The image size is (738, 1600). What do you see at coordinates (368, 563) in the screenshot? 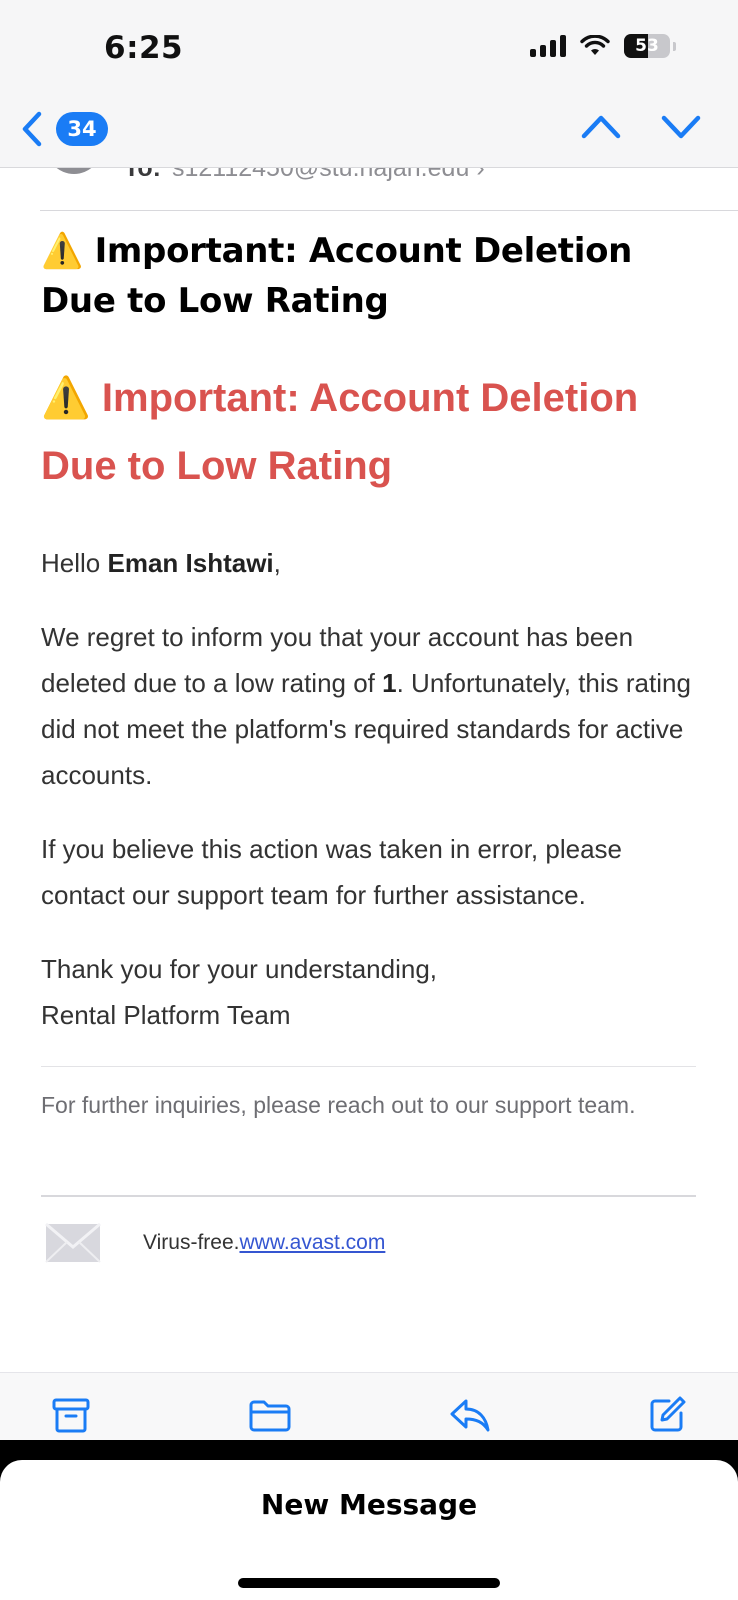
I see `greeting: Hello Eman Ishtawi,` at bounding box center [368, 563].